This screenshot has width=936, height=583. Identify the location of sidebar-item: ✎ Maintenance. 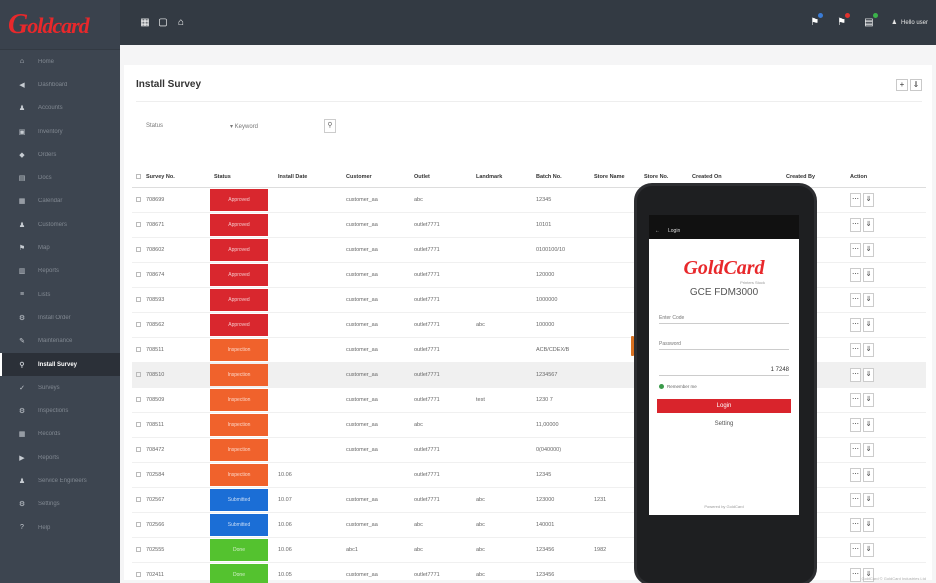
(60, 341).